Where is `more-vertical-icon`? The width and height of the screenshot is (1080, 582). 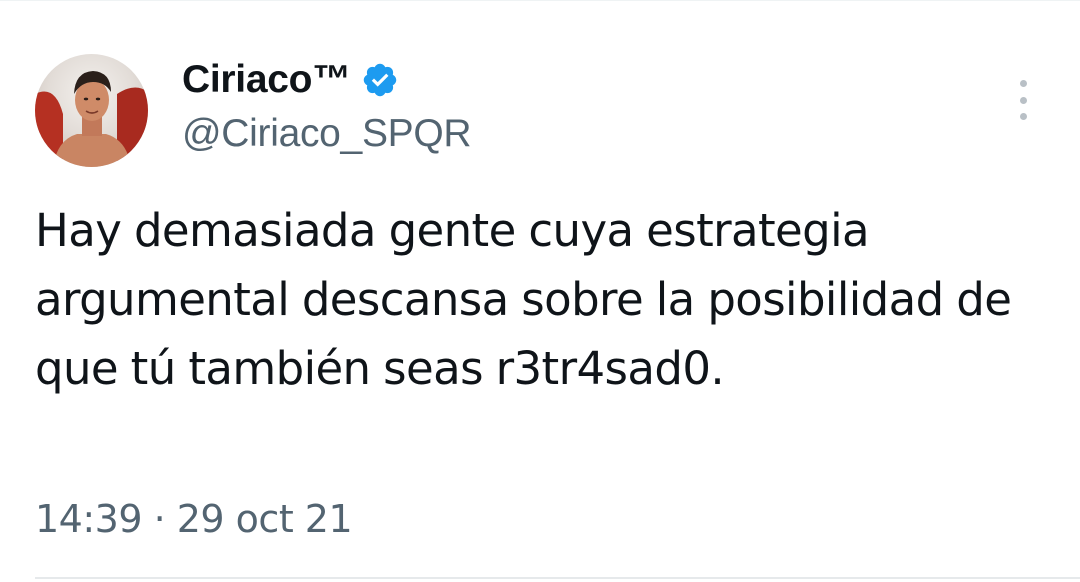 more-vertical-icon is located at coordinates (1023, 83).